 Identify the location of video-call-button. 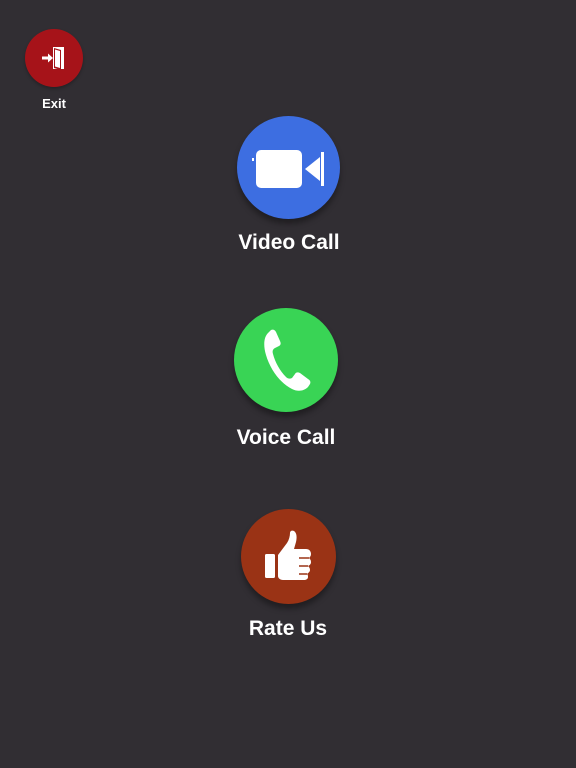
(288, 167).